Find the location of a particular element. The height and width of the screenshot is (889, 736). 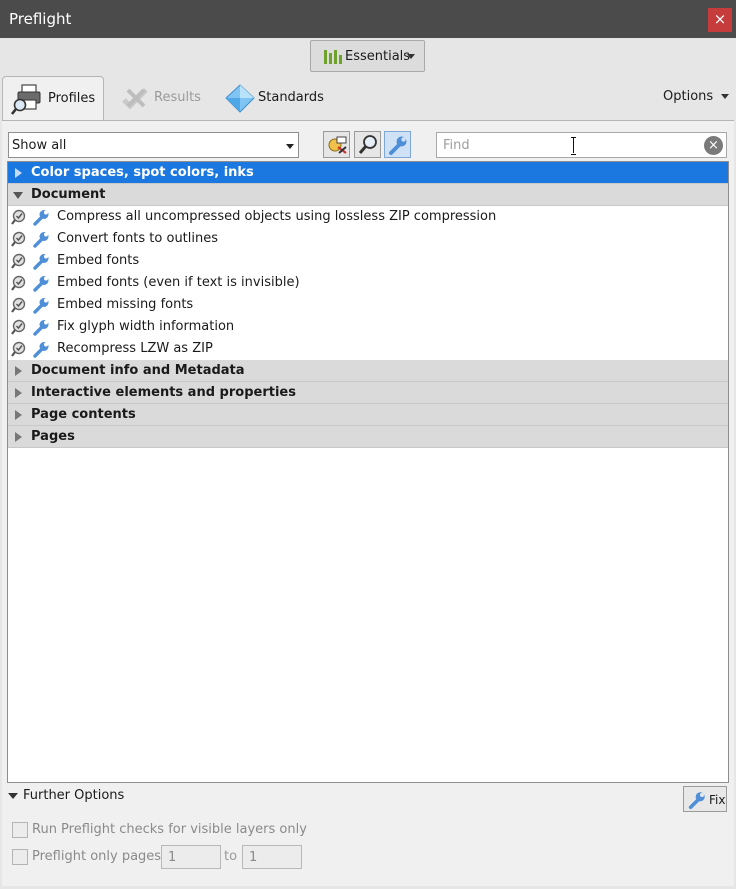

category-label: Pages is located at coordinates (53, 436).